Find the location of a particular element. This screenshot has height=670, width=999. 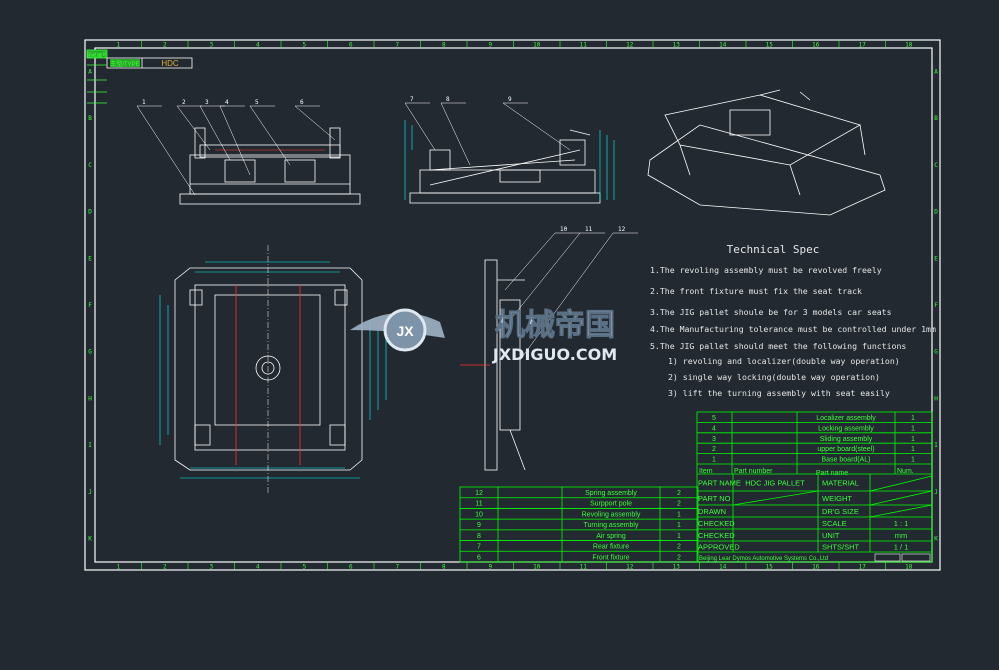

column-label-top: 5 is located at coordinates (304, 45).